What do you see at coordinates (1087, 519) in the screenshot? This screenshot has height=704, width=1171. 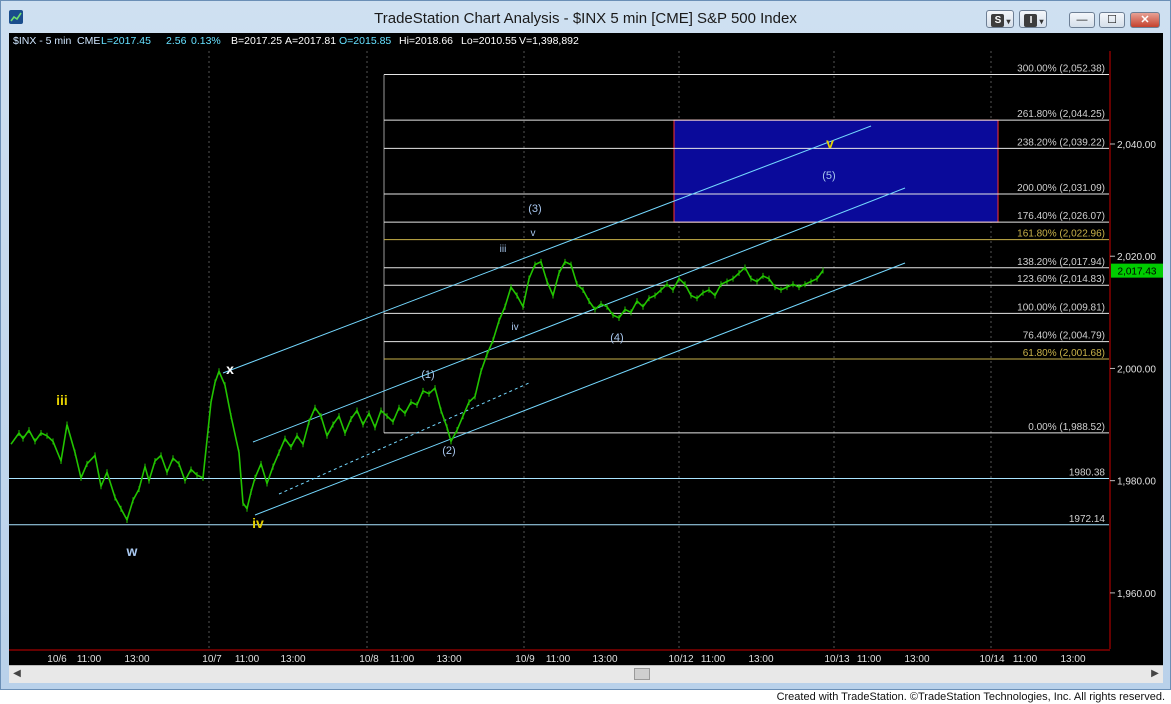 I see `support-label: 1972.14` at bounding box center [1087, 519].